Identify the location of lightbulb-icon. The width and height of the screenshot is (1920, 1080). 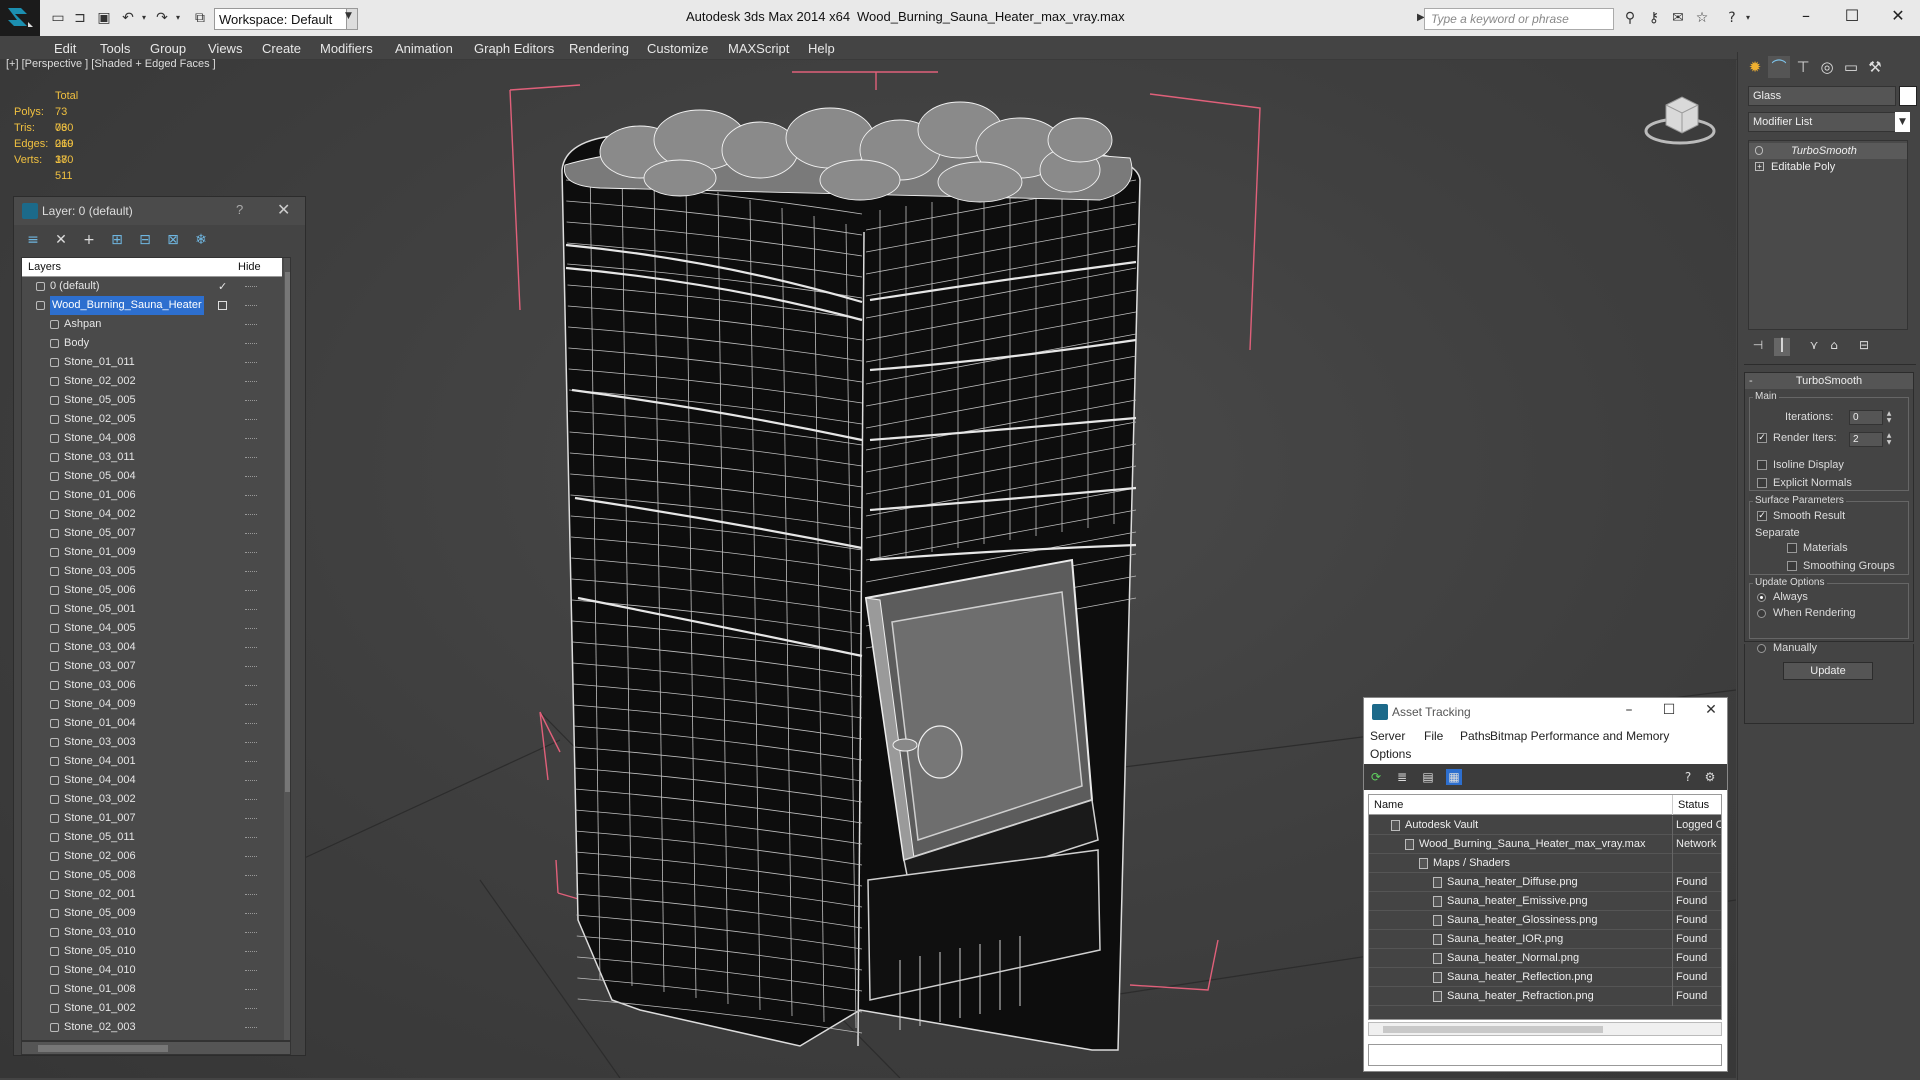
(1759, 150).